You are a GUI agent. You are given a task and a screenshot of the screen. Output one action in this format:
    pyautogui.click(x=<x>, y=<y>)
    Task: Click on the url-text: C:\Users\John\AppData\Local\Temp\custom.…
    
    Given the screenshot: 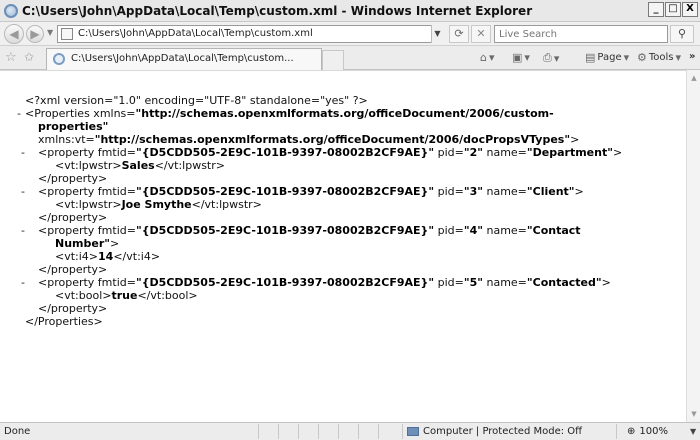 What is the action you would take?
    pyautogui.click(x=195, y=33)
    